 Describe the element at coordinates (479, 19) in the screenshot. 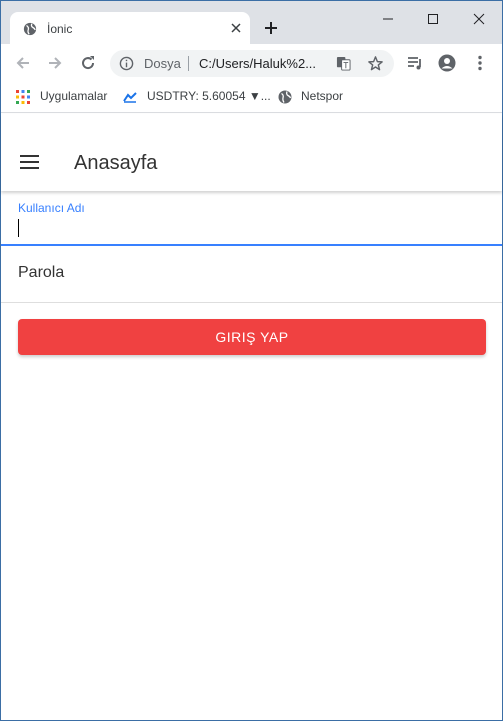

I see `window-close-icon` at that location.